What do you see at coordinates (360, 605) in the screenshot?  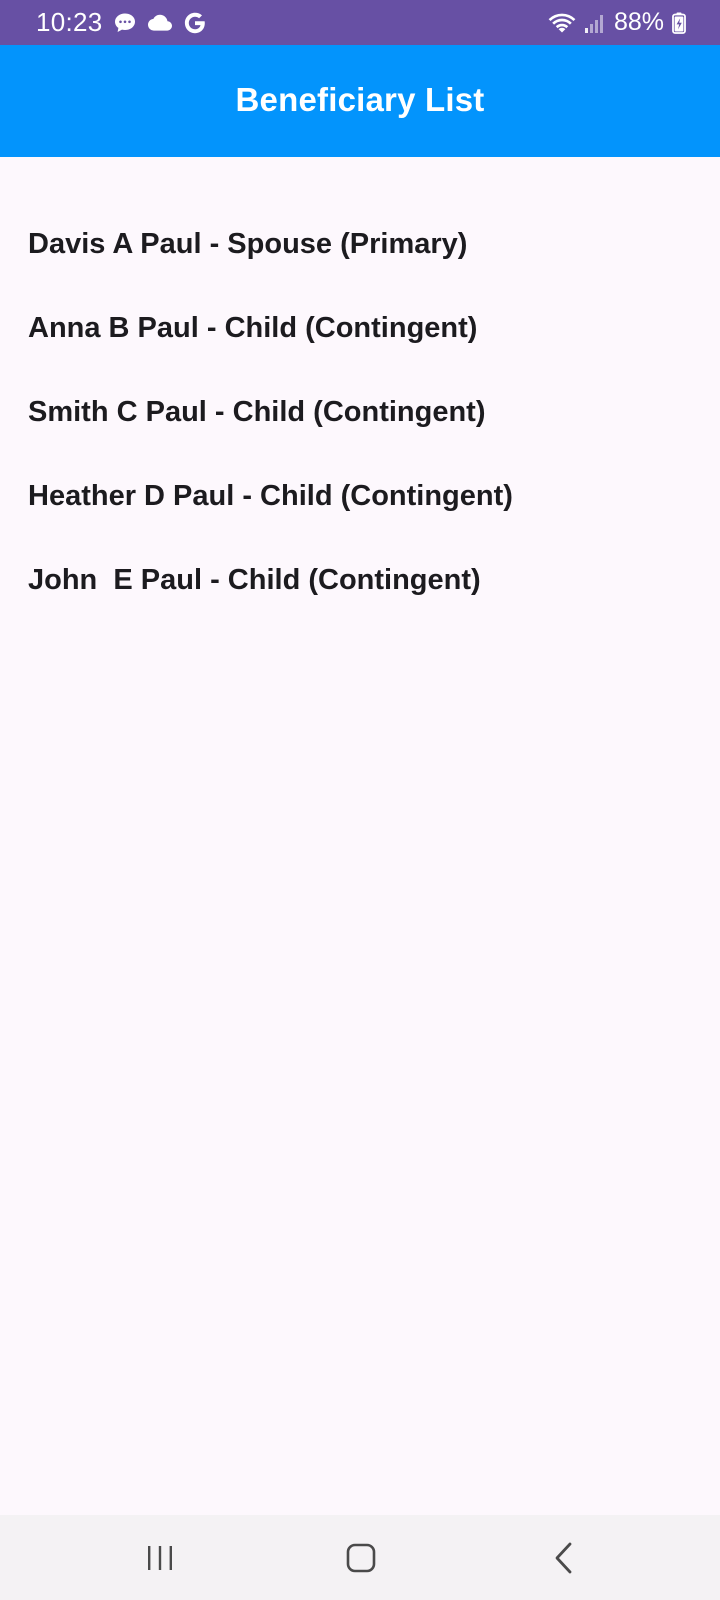 I see `list-item-beneficiary: John E Paul - Child (Contingent)` at bounding box center [360, 605].